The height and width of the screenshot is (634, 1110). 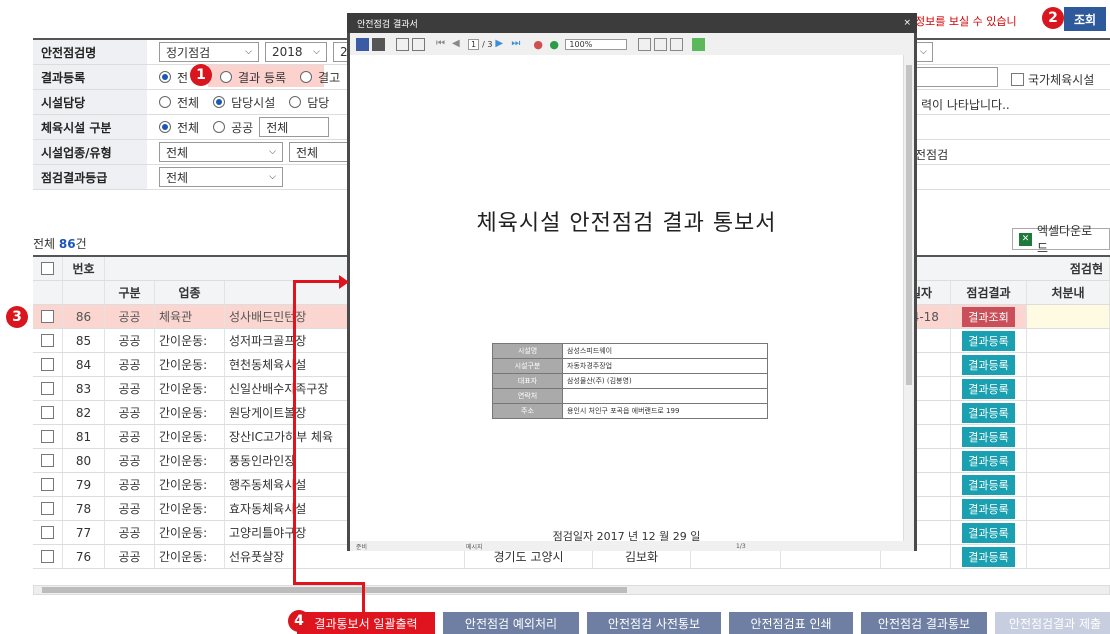 What do you see at coordinates (1017, 79) in the screenshot?
I see `checkbox` at bounding box center [1017, 79].